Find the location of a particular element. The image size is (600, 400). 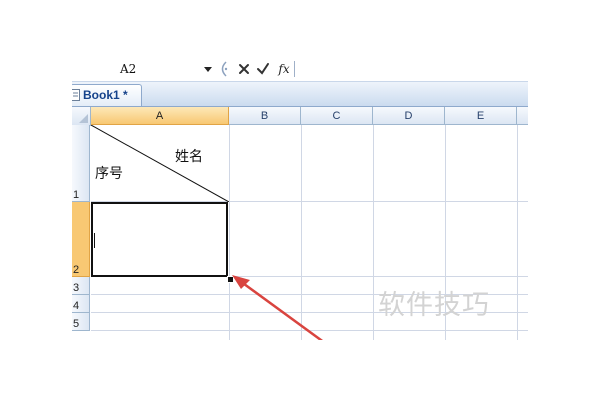

column-header-a: A is located at coordinates (160, 116).